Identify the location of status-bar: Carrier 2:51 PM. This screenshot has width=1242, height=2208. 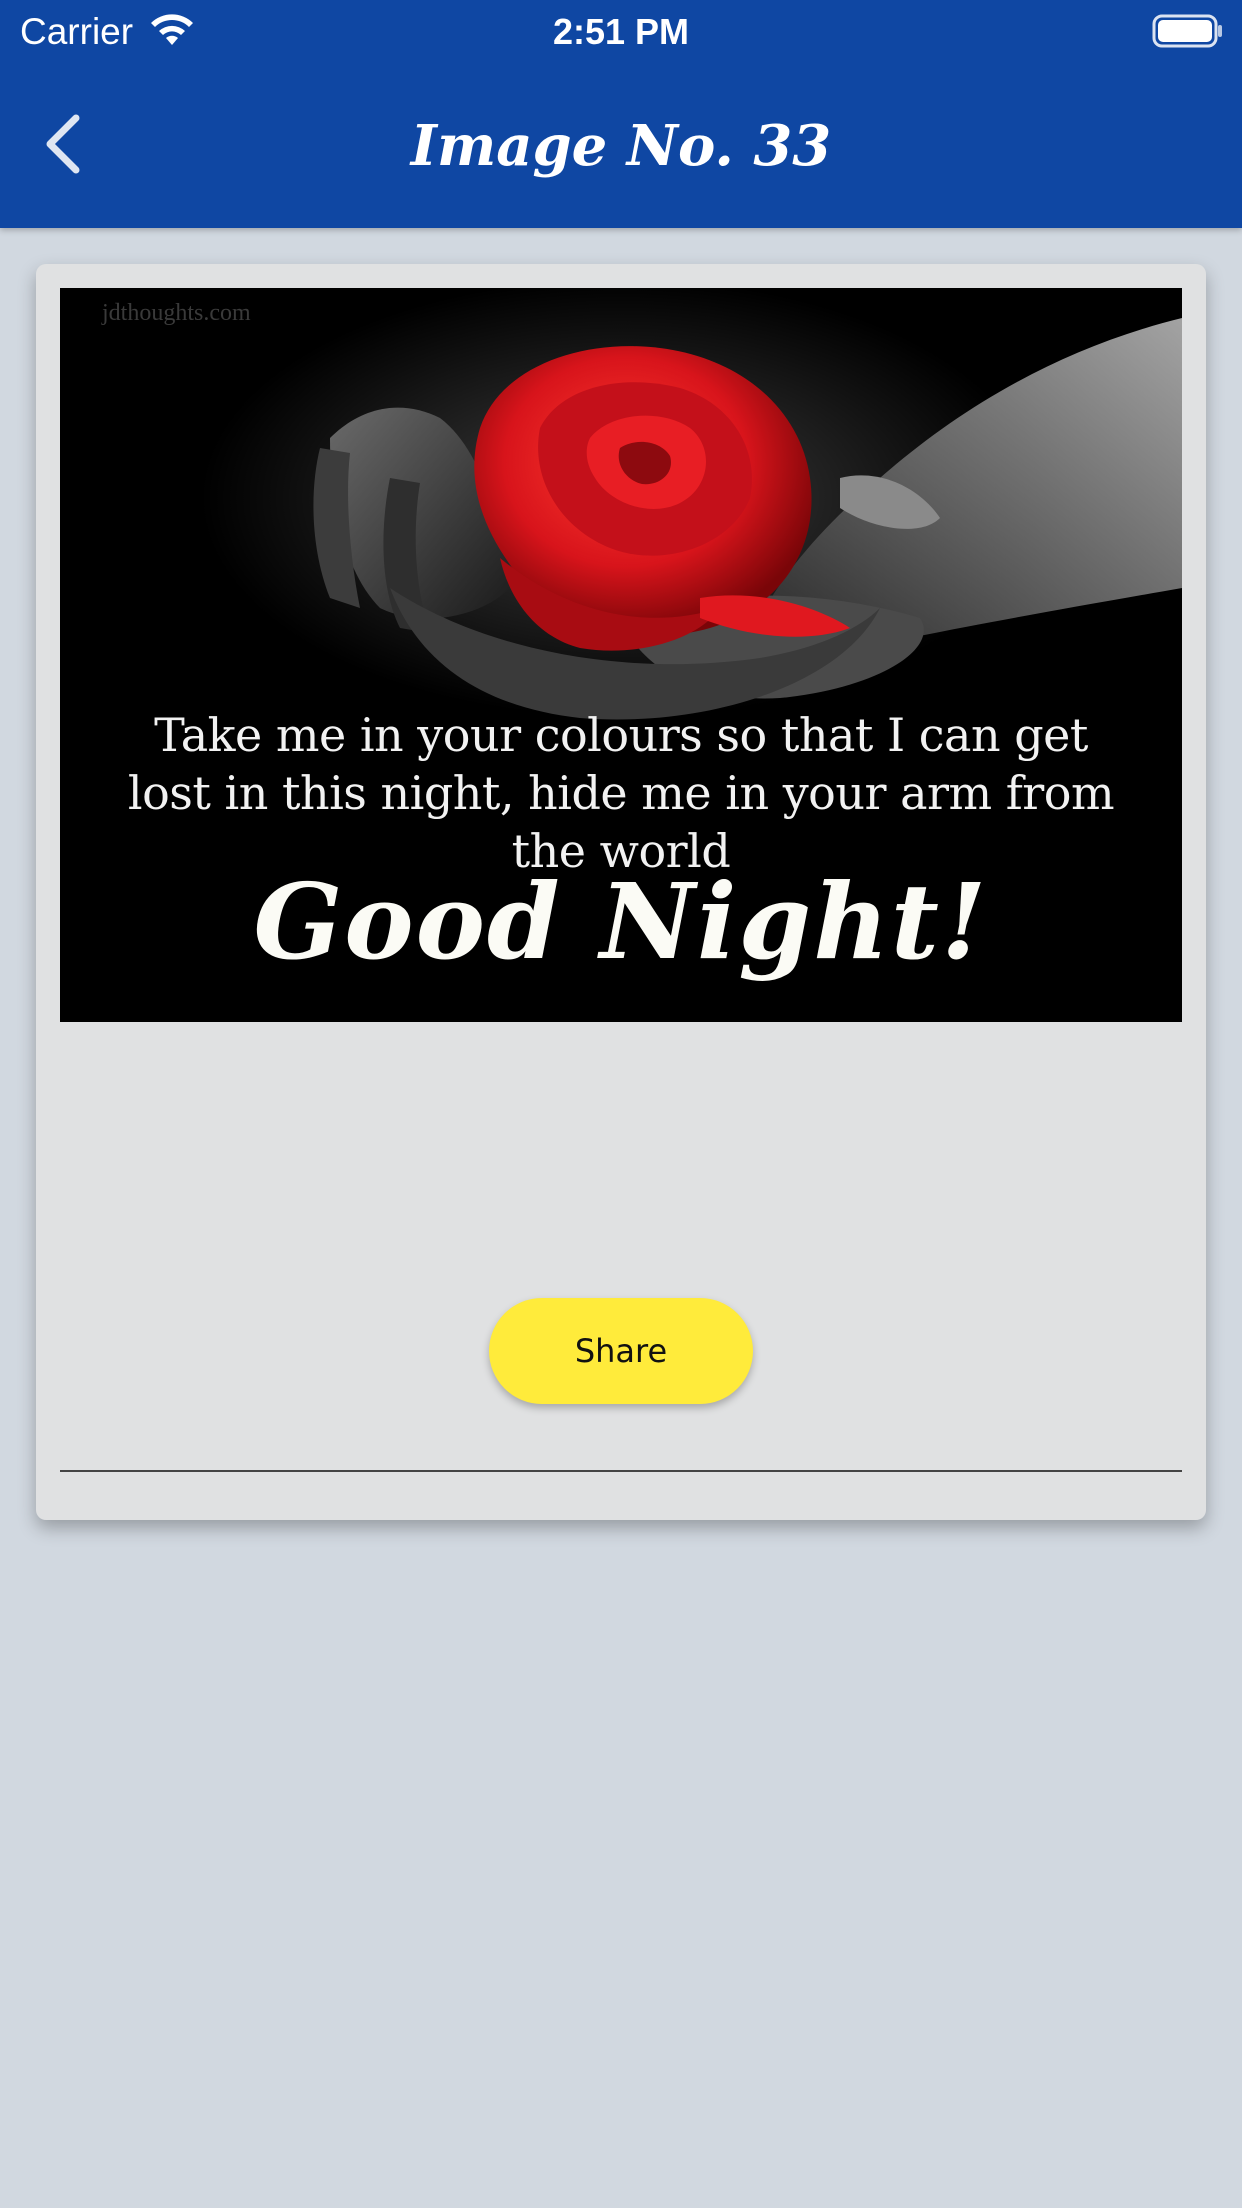
(621, 32).